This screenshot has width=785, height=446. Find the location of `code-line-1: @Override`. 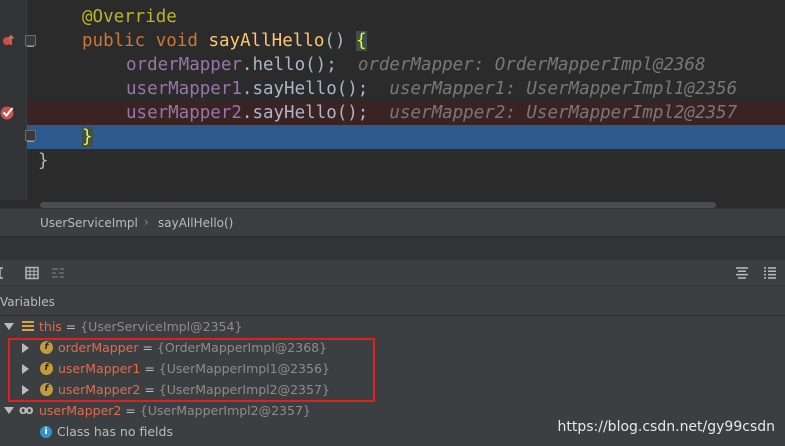

code-line-1: @Override is located at coordinates (392, 17).